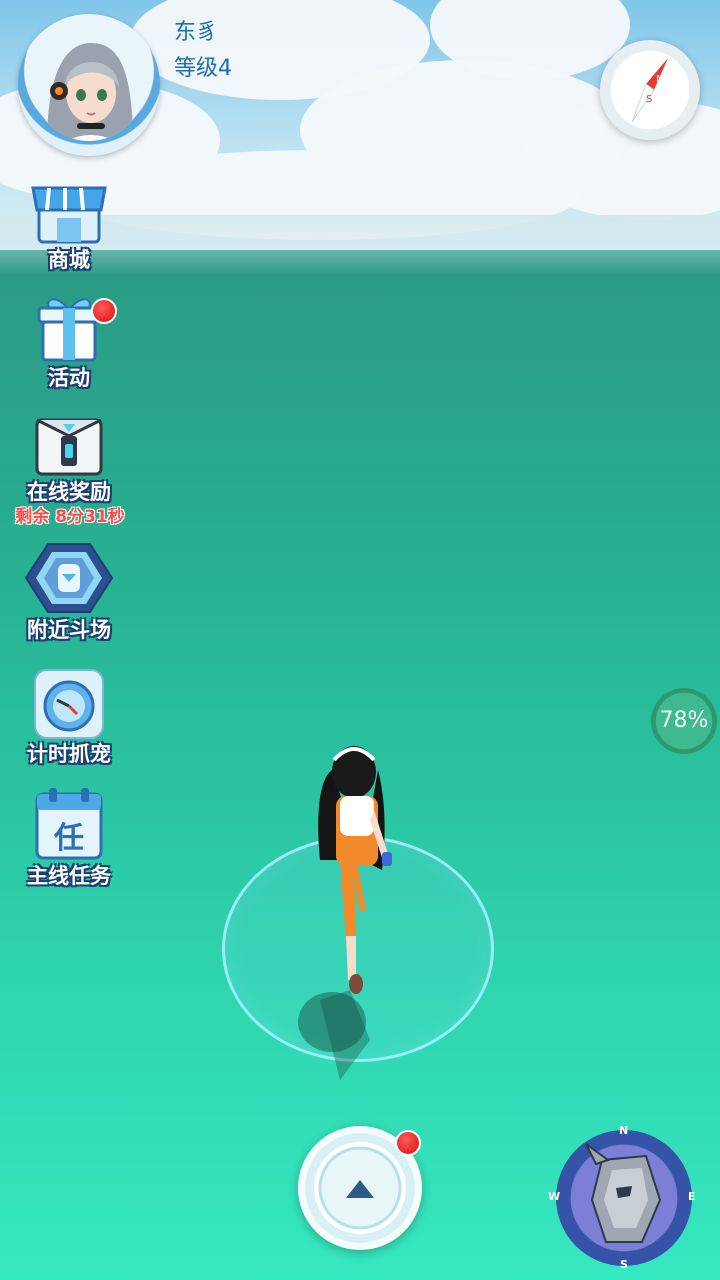  What do you see at coordinates (623, 1193) in the screenshot?
I see `pet-mech-icon` at bounding box center [623, 1193].